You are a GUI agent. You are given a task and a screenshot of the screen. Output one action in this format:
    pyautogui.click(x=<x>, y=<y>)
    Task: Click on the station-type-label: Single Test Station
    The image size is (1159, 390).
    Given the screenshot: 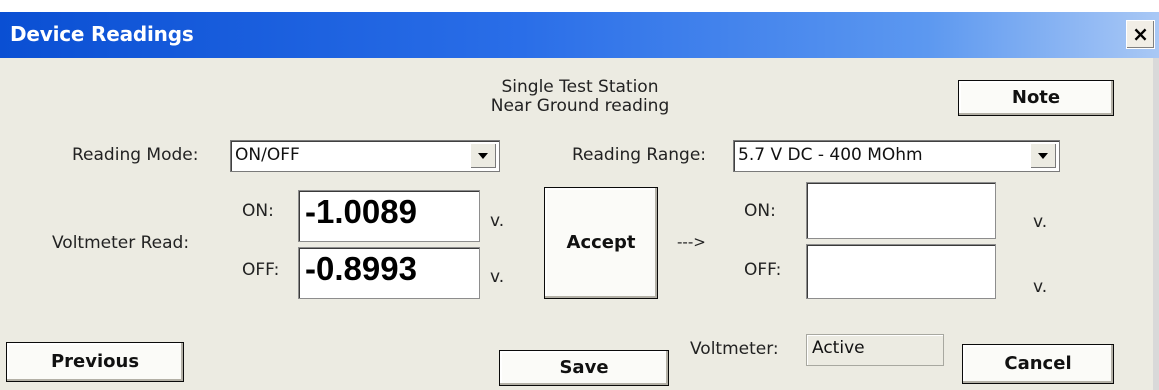 What is the action you would take?
    pyautogui.click(x=580, y=87)
    